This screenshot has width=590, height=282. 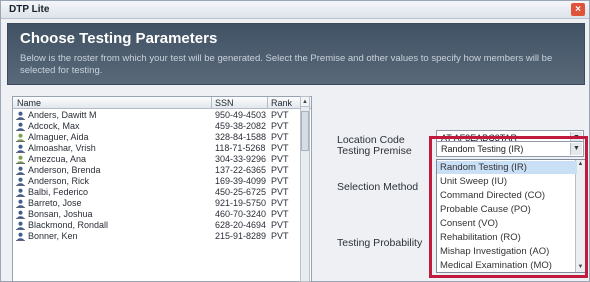 I want to click on table-row: Anderson, Rick 169-39-4099 PVT, so click(x=162, y=181).